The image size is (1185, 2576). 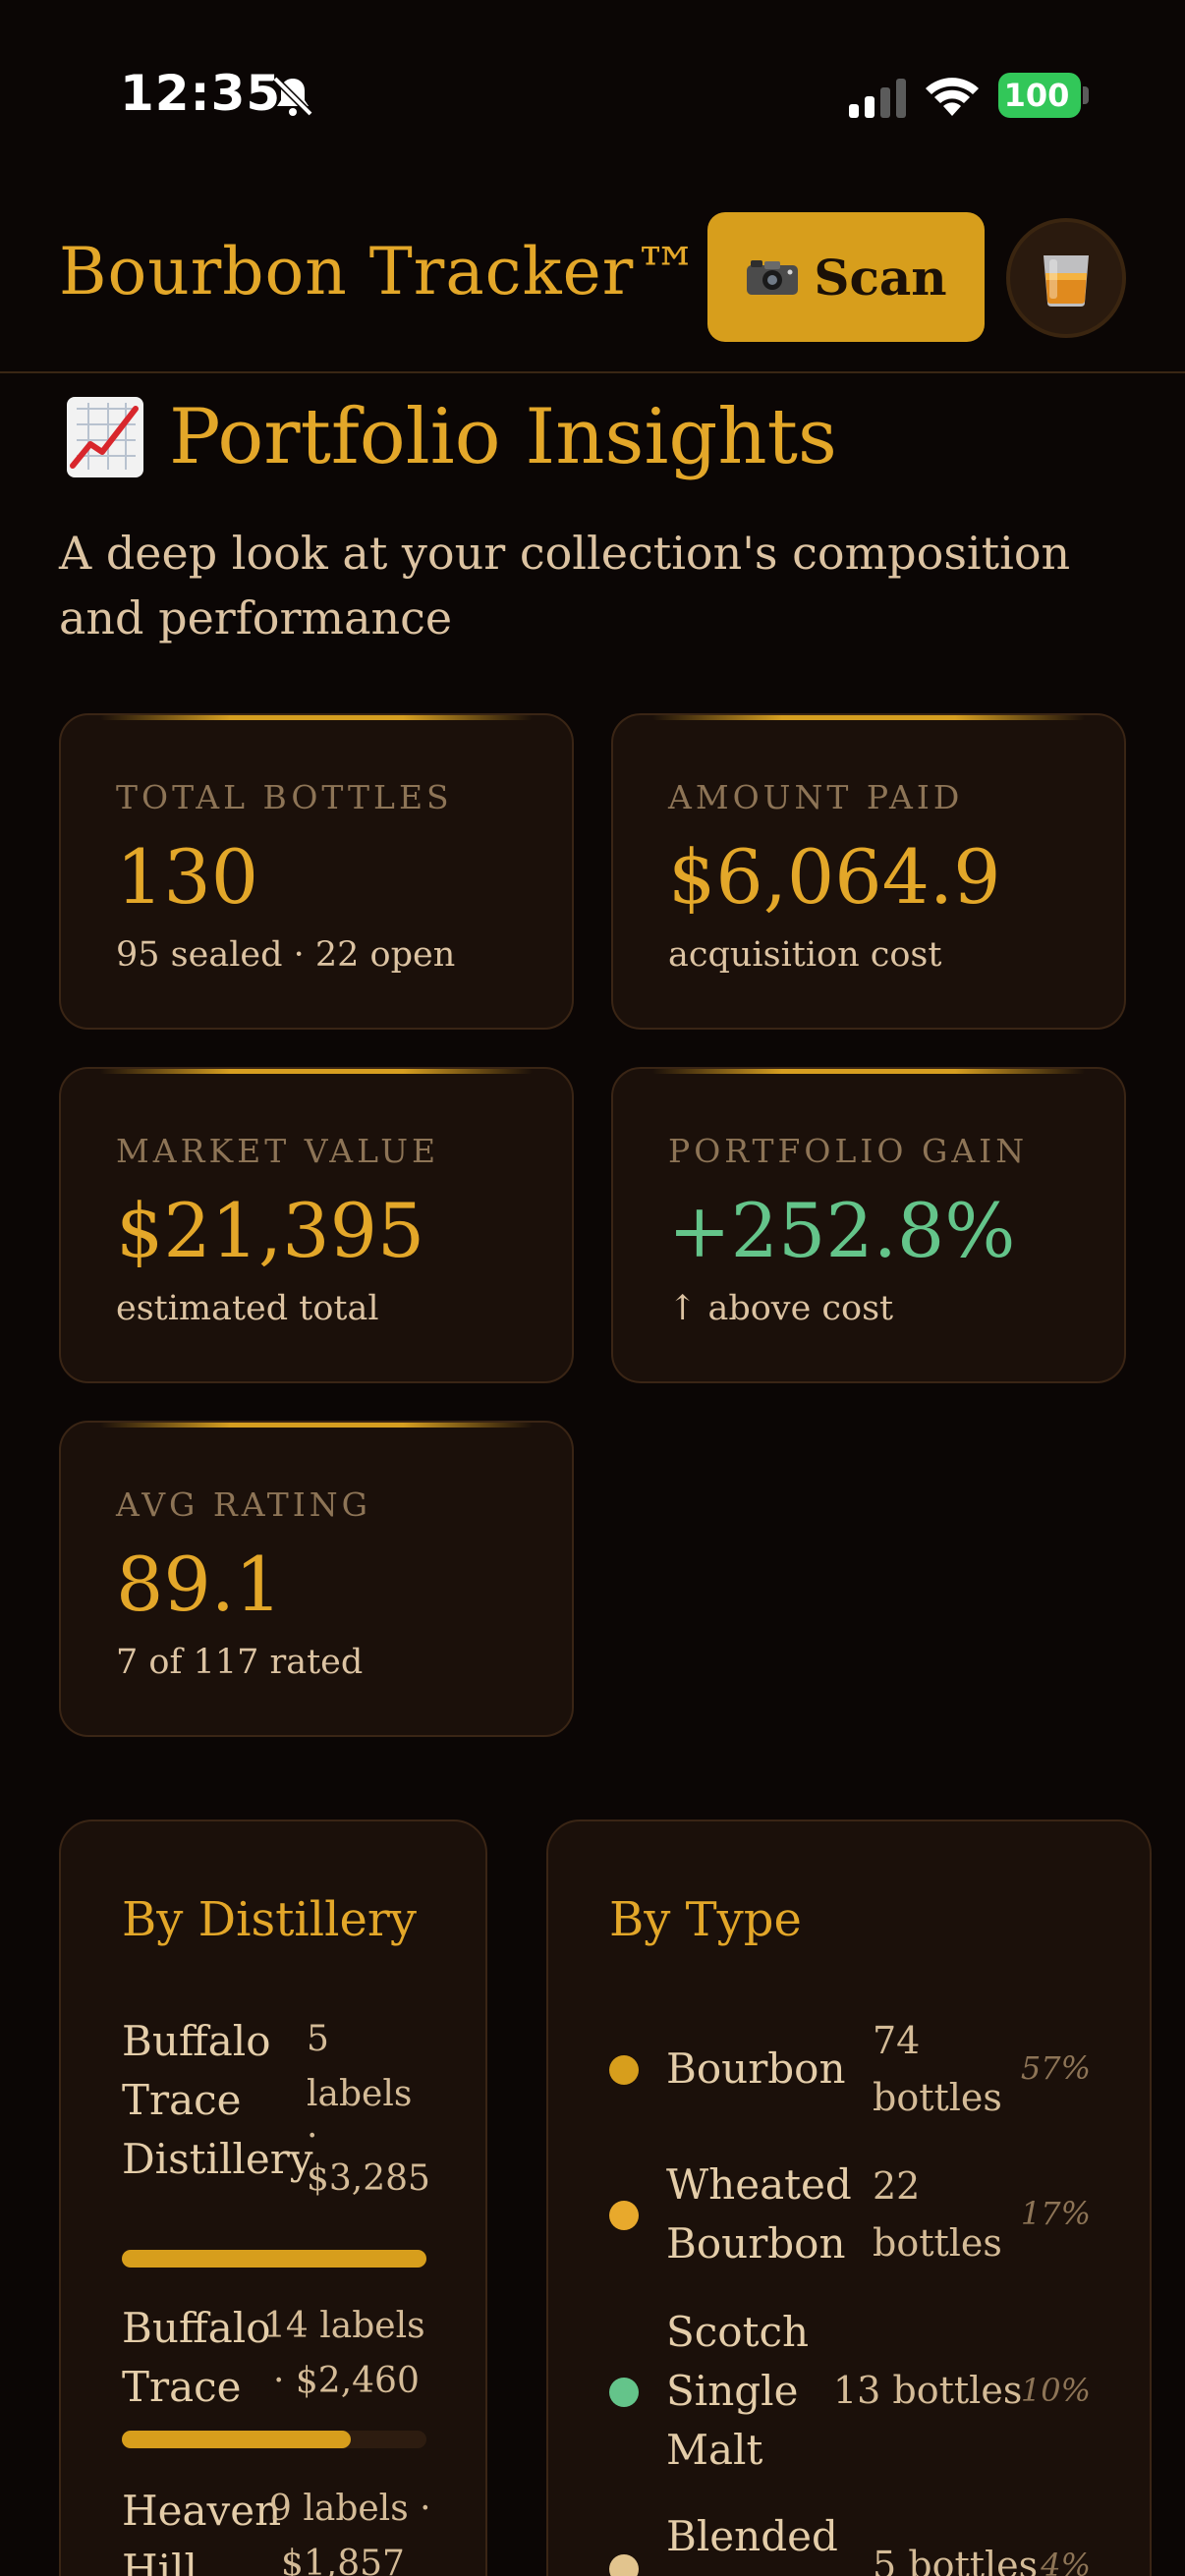 What do you see at coordinates (1086, 95) in the screenshot?
I see `battery-tip` at bounding box center [1086, 95].